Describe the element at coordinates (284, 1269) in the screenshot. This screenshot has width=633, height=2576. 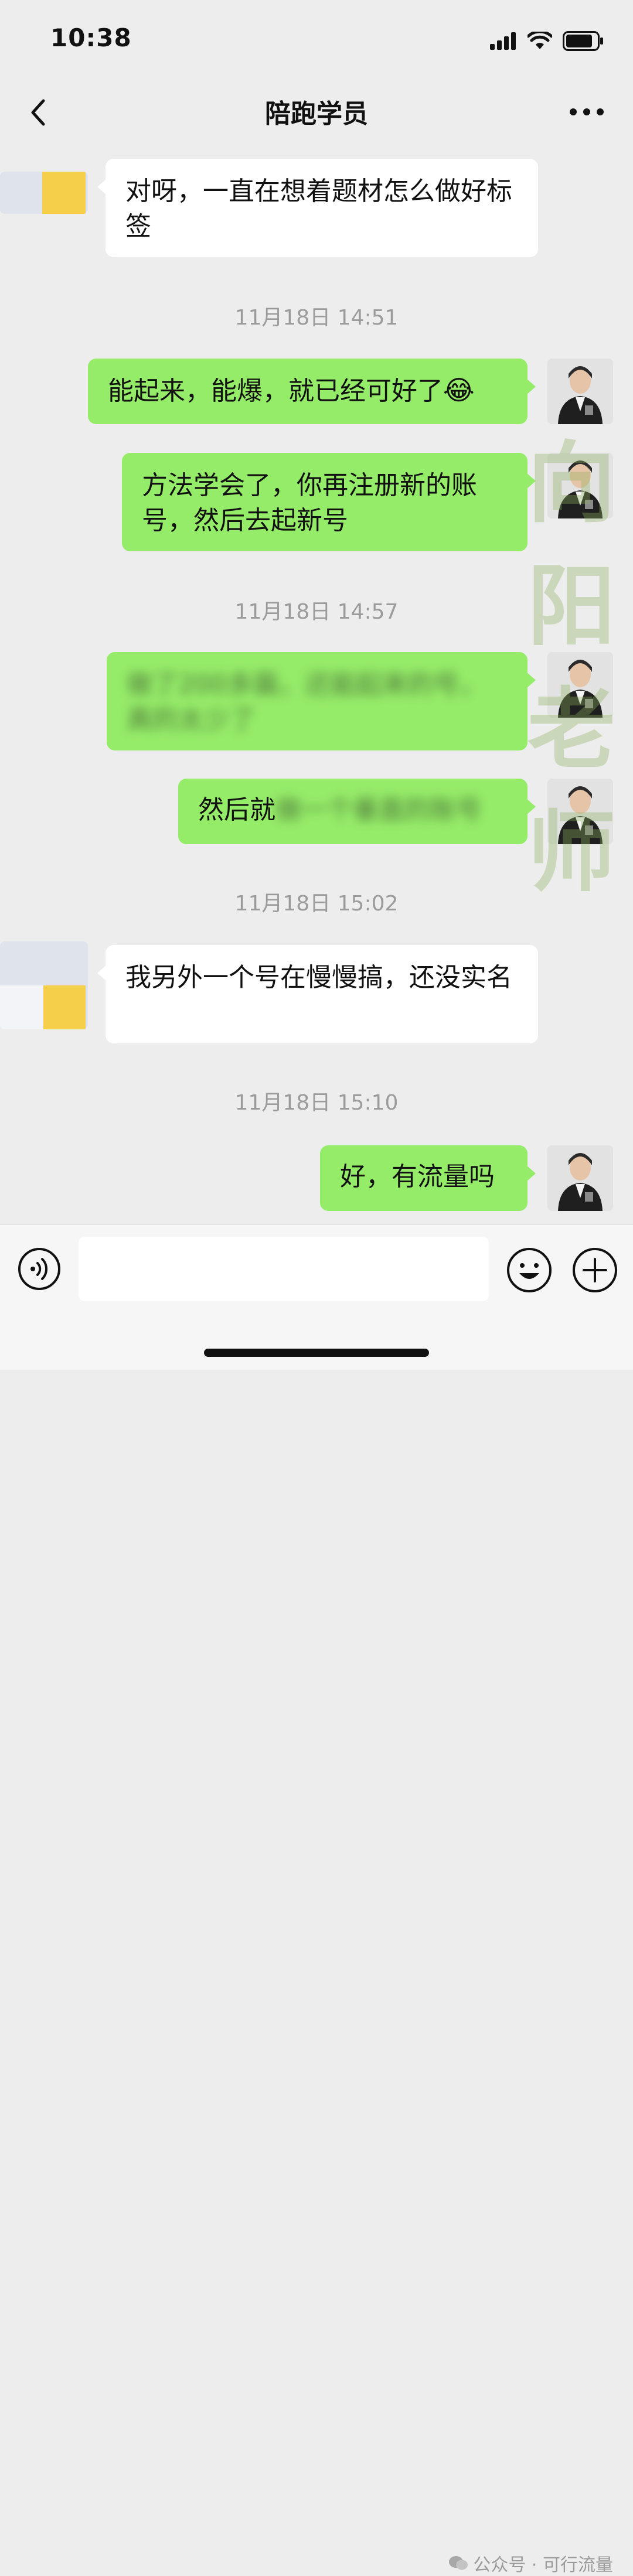
I see `message-input` at that location.